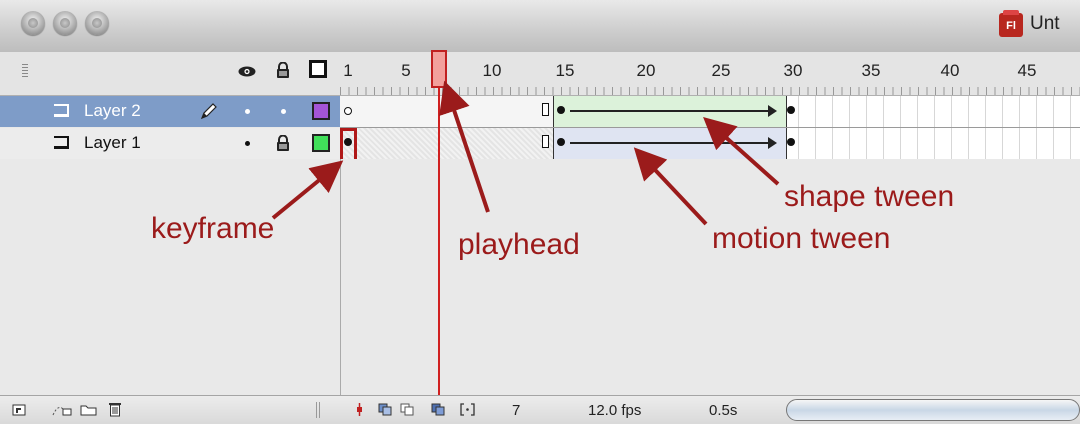 Image resolution: width=1080 pixels, height=424 pixels. What do you see at coordinates (1045, 23) in the screenshot?
I see `window-title: Unt` at bounding box center [1045, 23].